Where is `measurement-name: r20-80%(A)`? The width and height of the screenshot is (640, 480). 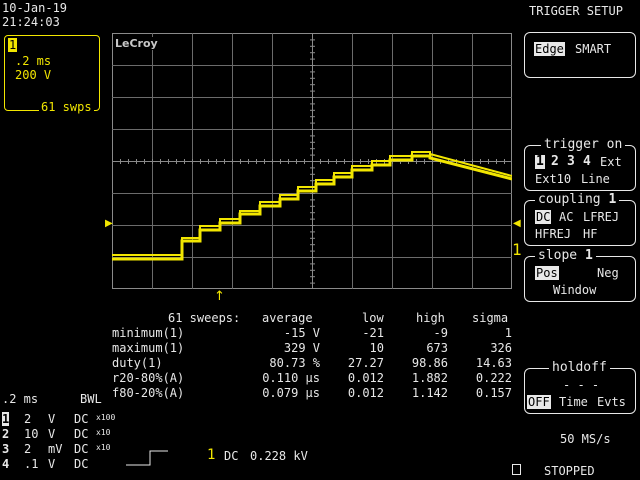
measurement-name: r20-80%(A) is located at coordinates (148, 378).